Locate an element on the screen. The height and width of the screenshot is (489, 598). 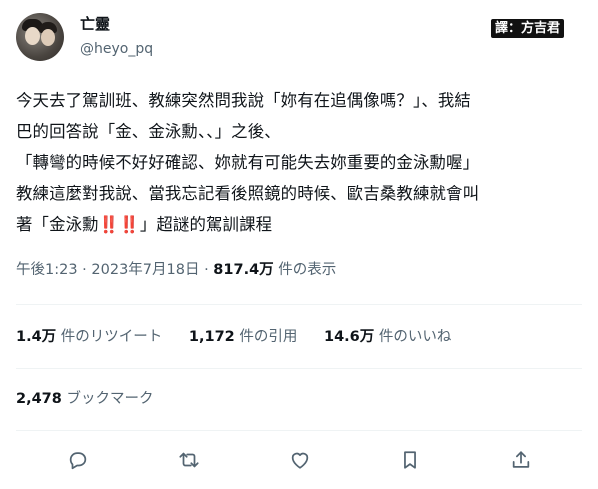
like-button is located at coordinates (300, 460).